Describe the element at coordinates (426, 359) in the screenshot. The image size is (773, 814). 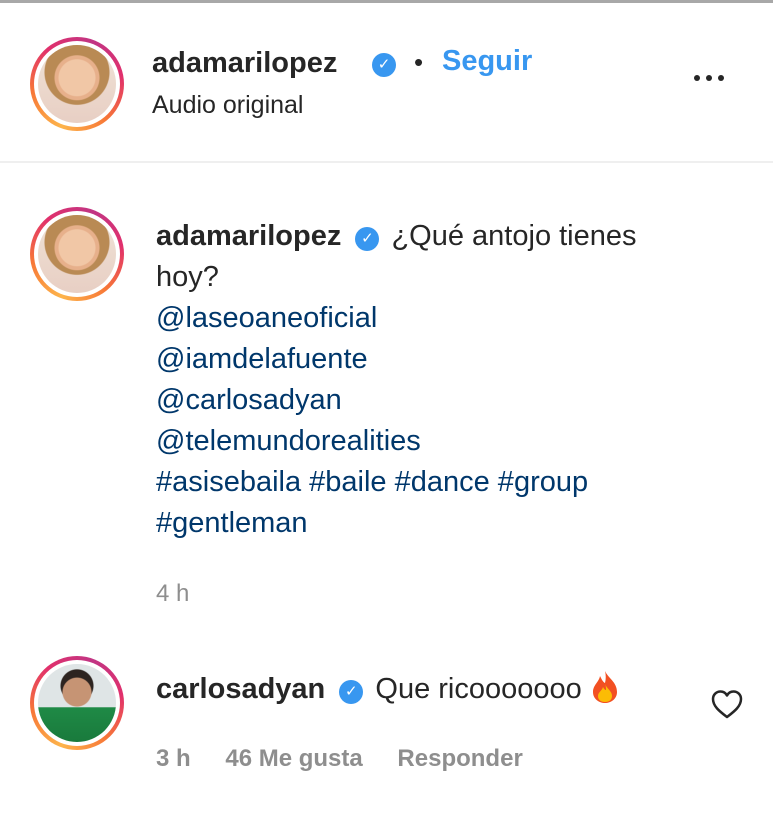
I see `mention-link: @iamdelafuente` at that location.